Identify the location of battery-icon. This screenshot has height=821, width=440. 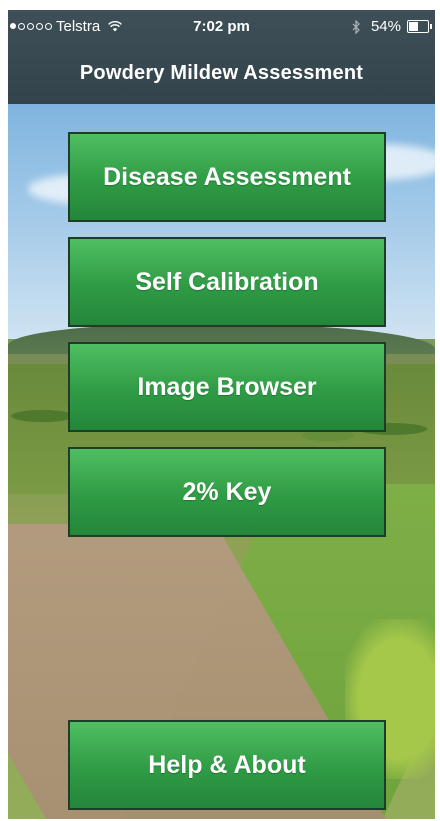
(419, 26).